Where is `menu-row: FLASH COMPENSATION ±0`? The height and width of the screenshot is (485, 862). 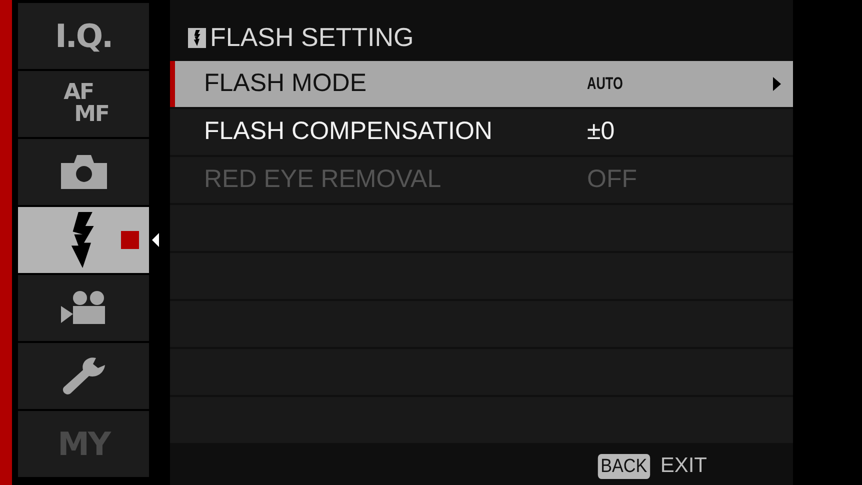 menu-row: FLASH COMPENSATION ±0 is located at coordinates (481, 132).